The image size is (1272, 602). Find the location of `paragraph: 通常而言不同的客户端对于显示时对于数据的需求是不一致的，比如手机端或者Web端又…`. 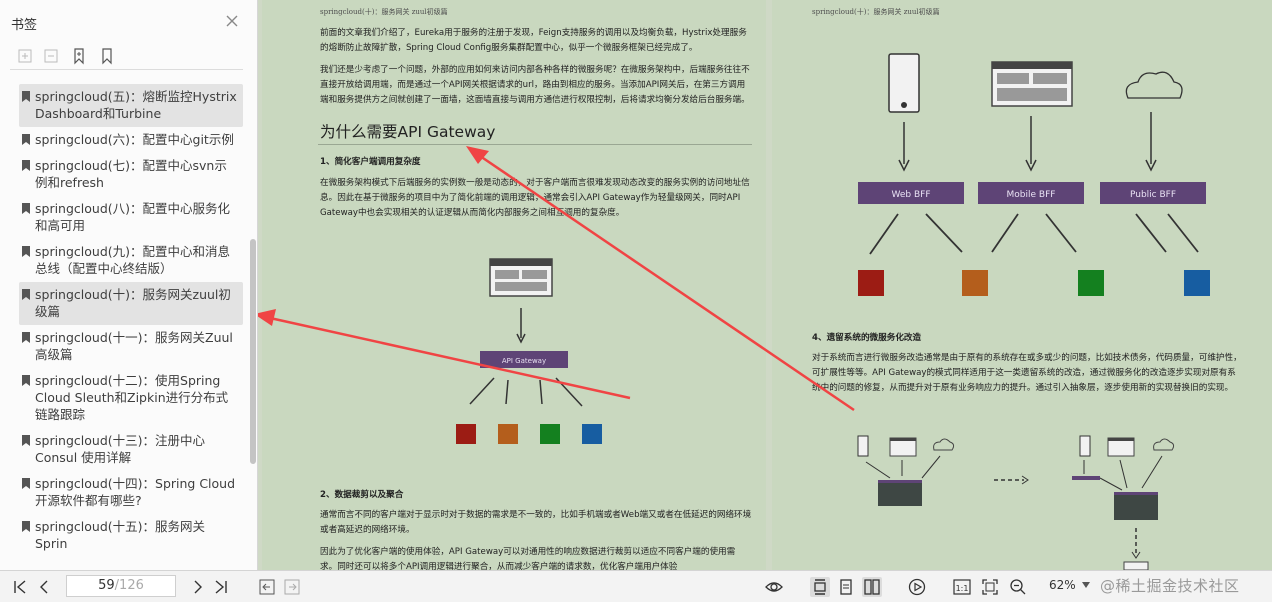

paragraph: 通常而言不同的客户端对于显示时对于数据的需求是不一致的，比如手机端或者Web端又… is located at coordinates (536, 522).